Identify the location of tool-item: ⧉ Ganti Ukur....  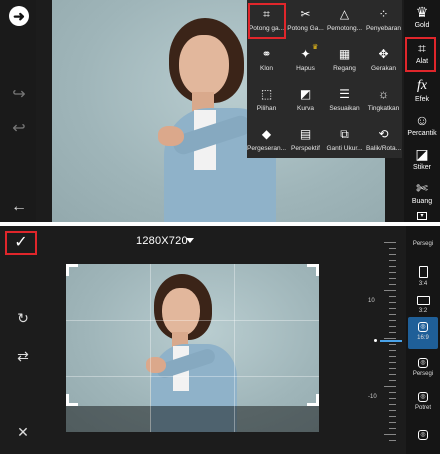
(344, 139).